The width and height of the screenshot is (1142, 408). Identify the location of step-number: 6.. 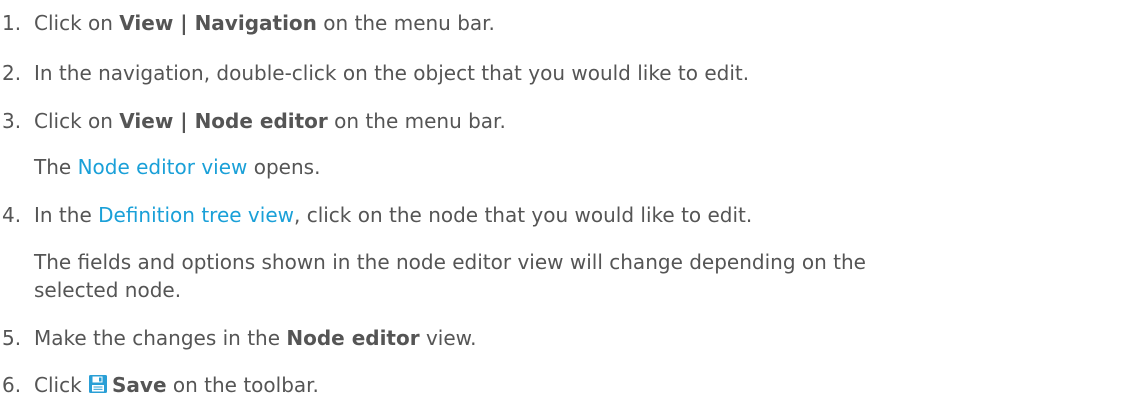
(12, 385).